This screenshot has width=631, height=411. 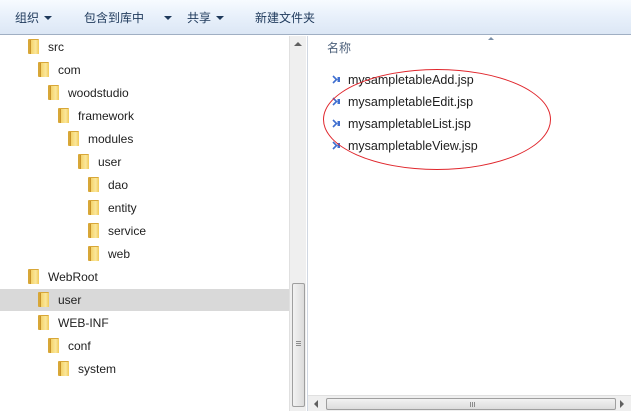 I want to click on file-list-scroll-thumb, so click(x=471, y=404).